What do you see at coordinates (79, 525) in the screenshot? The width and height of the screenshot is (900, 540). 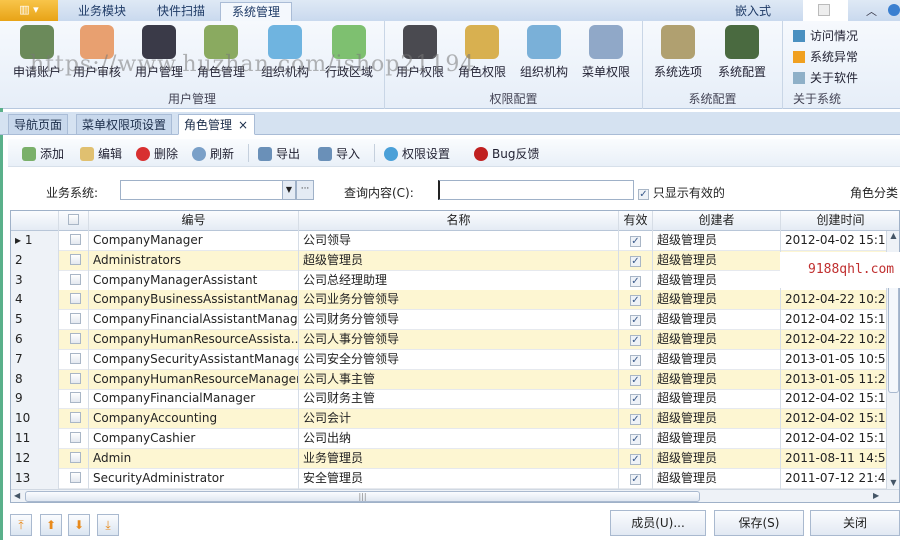 I see `move-down-button: ⬇` at bounding box center [79, 525].